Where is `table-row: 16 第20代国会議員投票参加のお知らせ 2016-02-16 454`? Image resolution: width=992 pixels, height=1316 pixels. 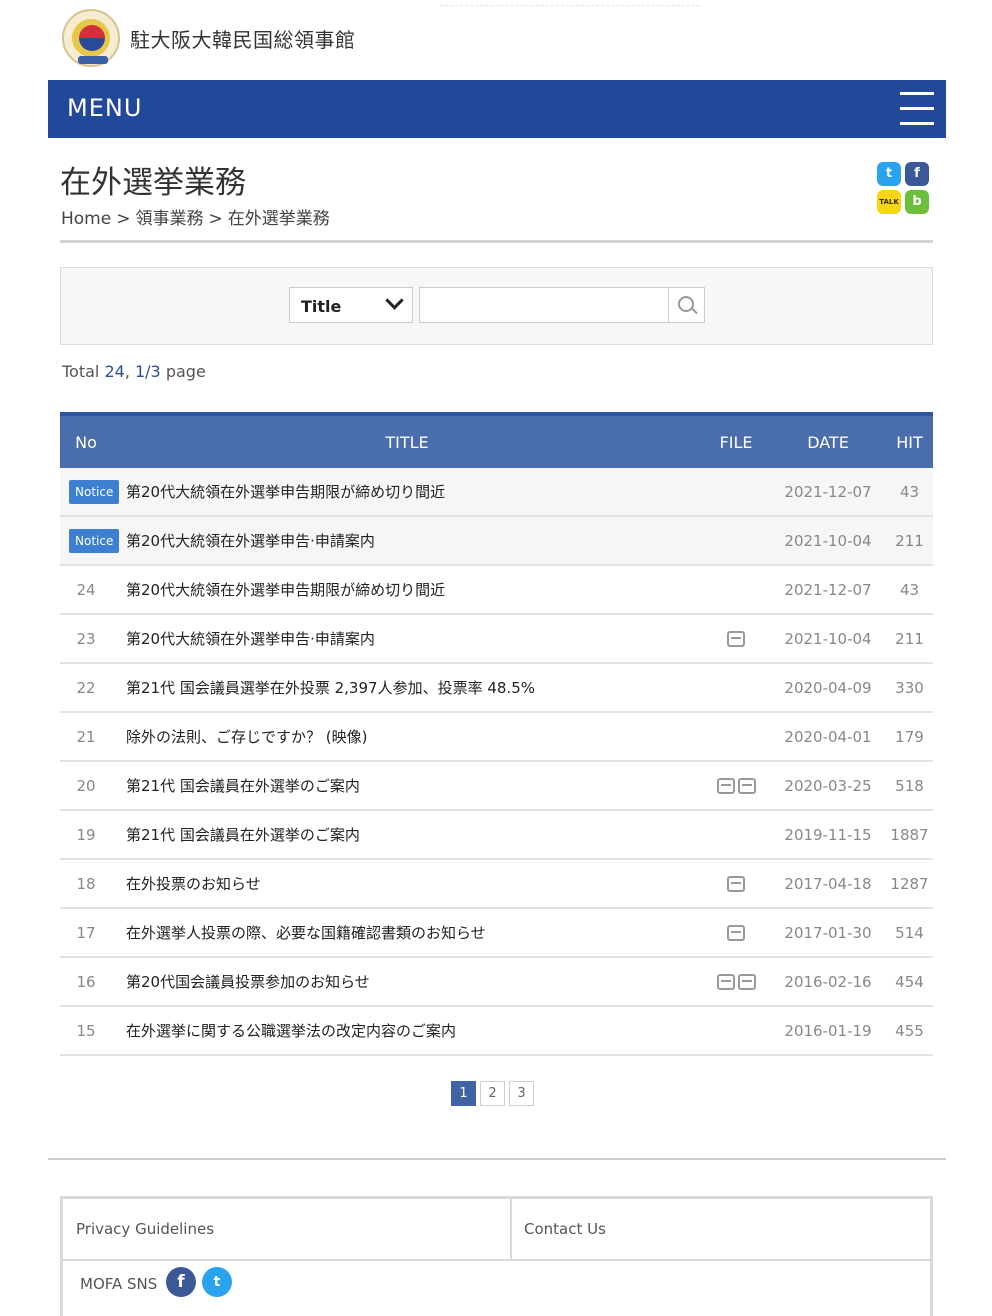
table-row: 16 第20代国会議員投票参加のお知らせ 2016-02-16 454 is located at coordinates (496, 982).